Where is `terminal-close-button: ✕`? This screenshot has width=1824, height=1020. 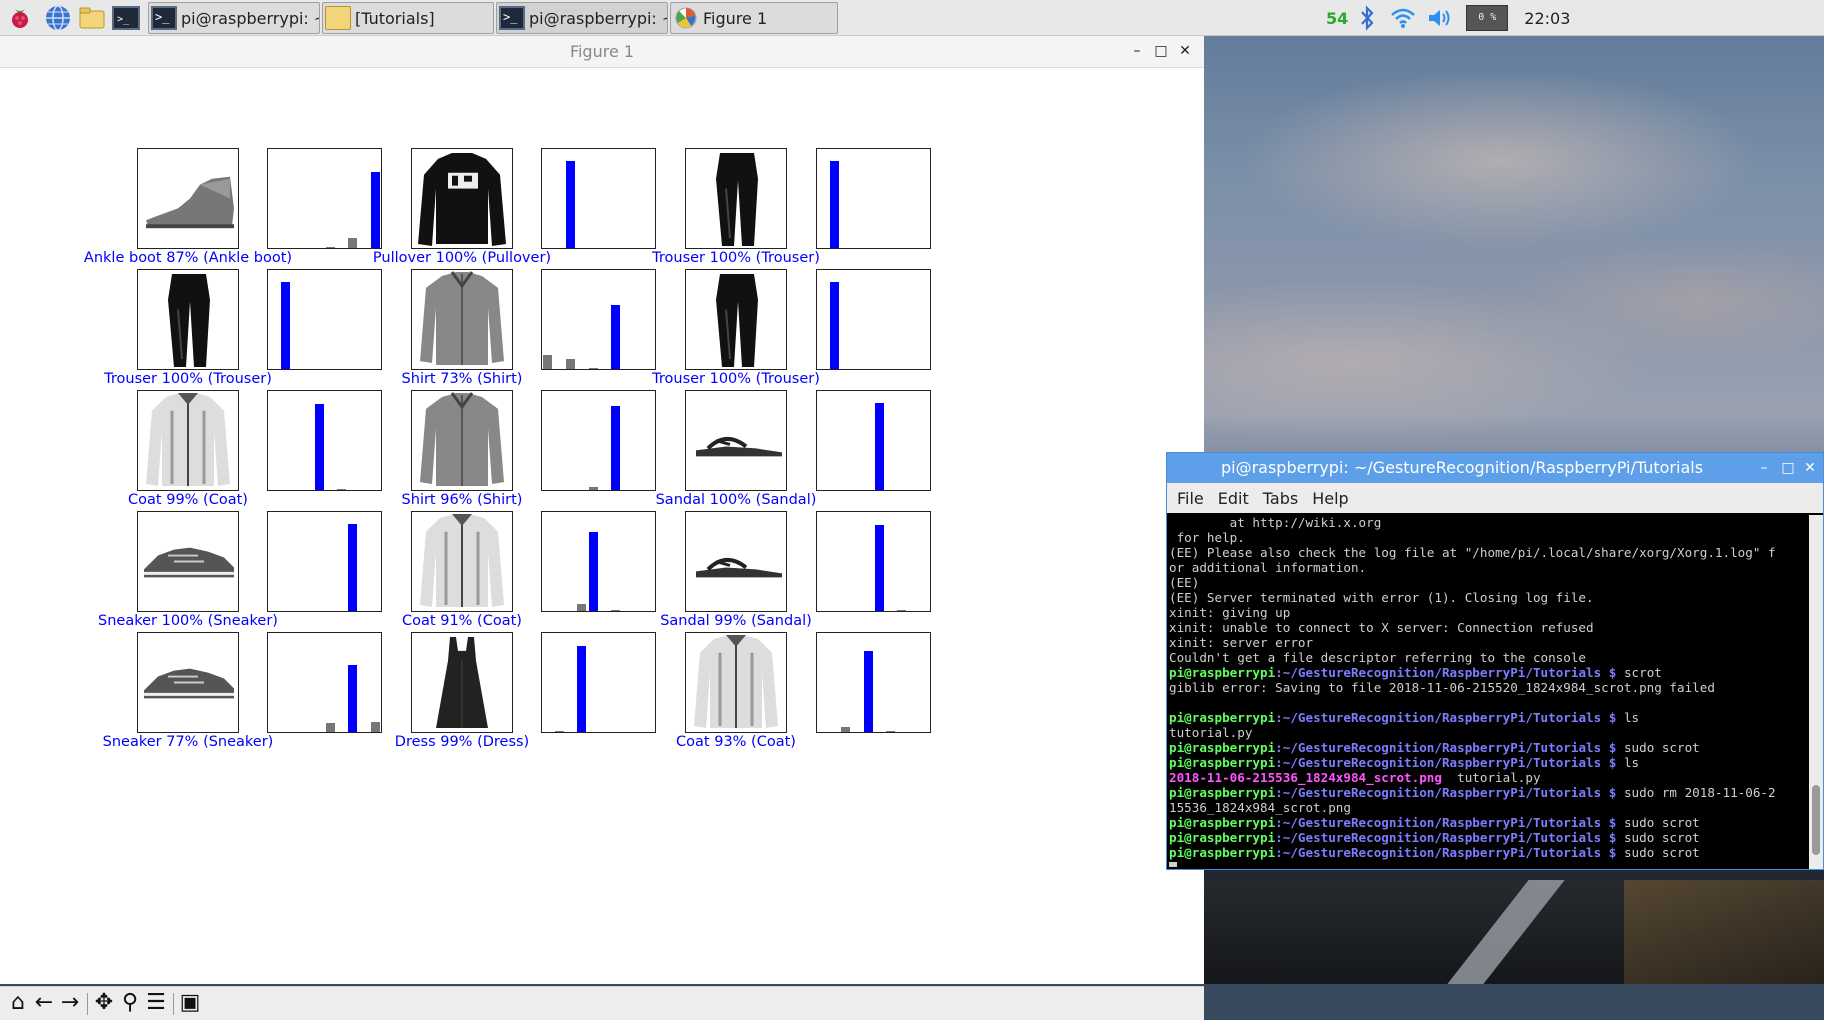
terminal-close-button: ✕ is located at coordinates (1810, 468).